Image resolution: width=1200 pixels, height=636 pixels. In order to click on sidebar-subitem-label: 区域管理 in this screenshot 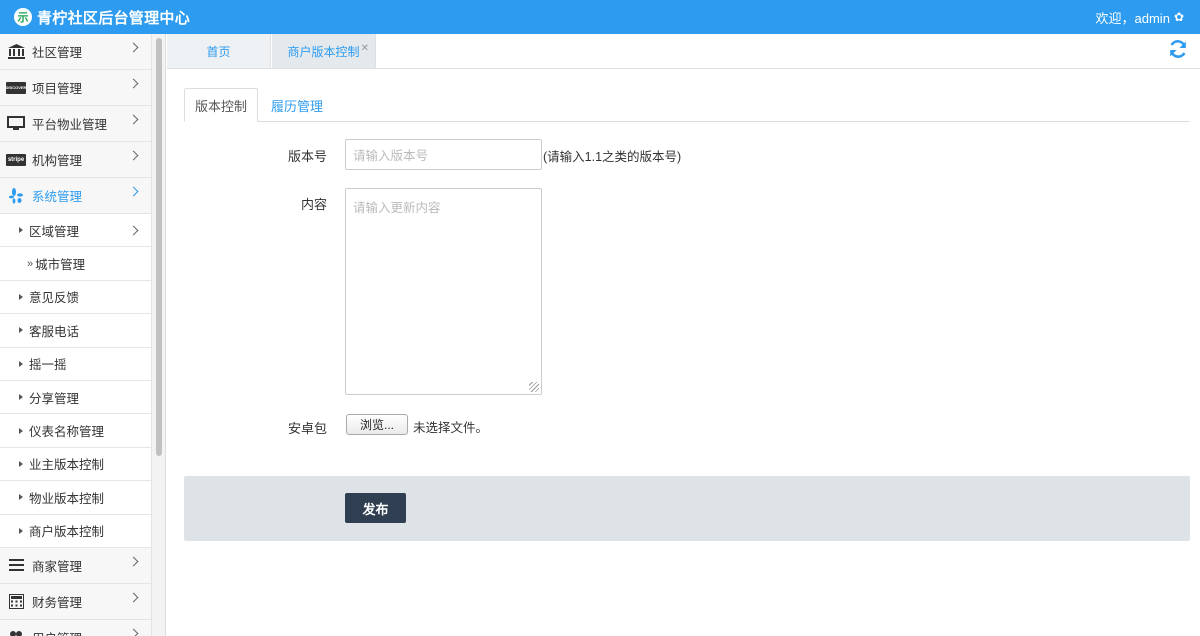, I will do `click(54, 231)`.